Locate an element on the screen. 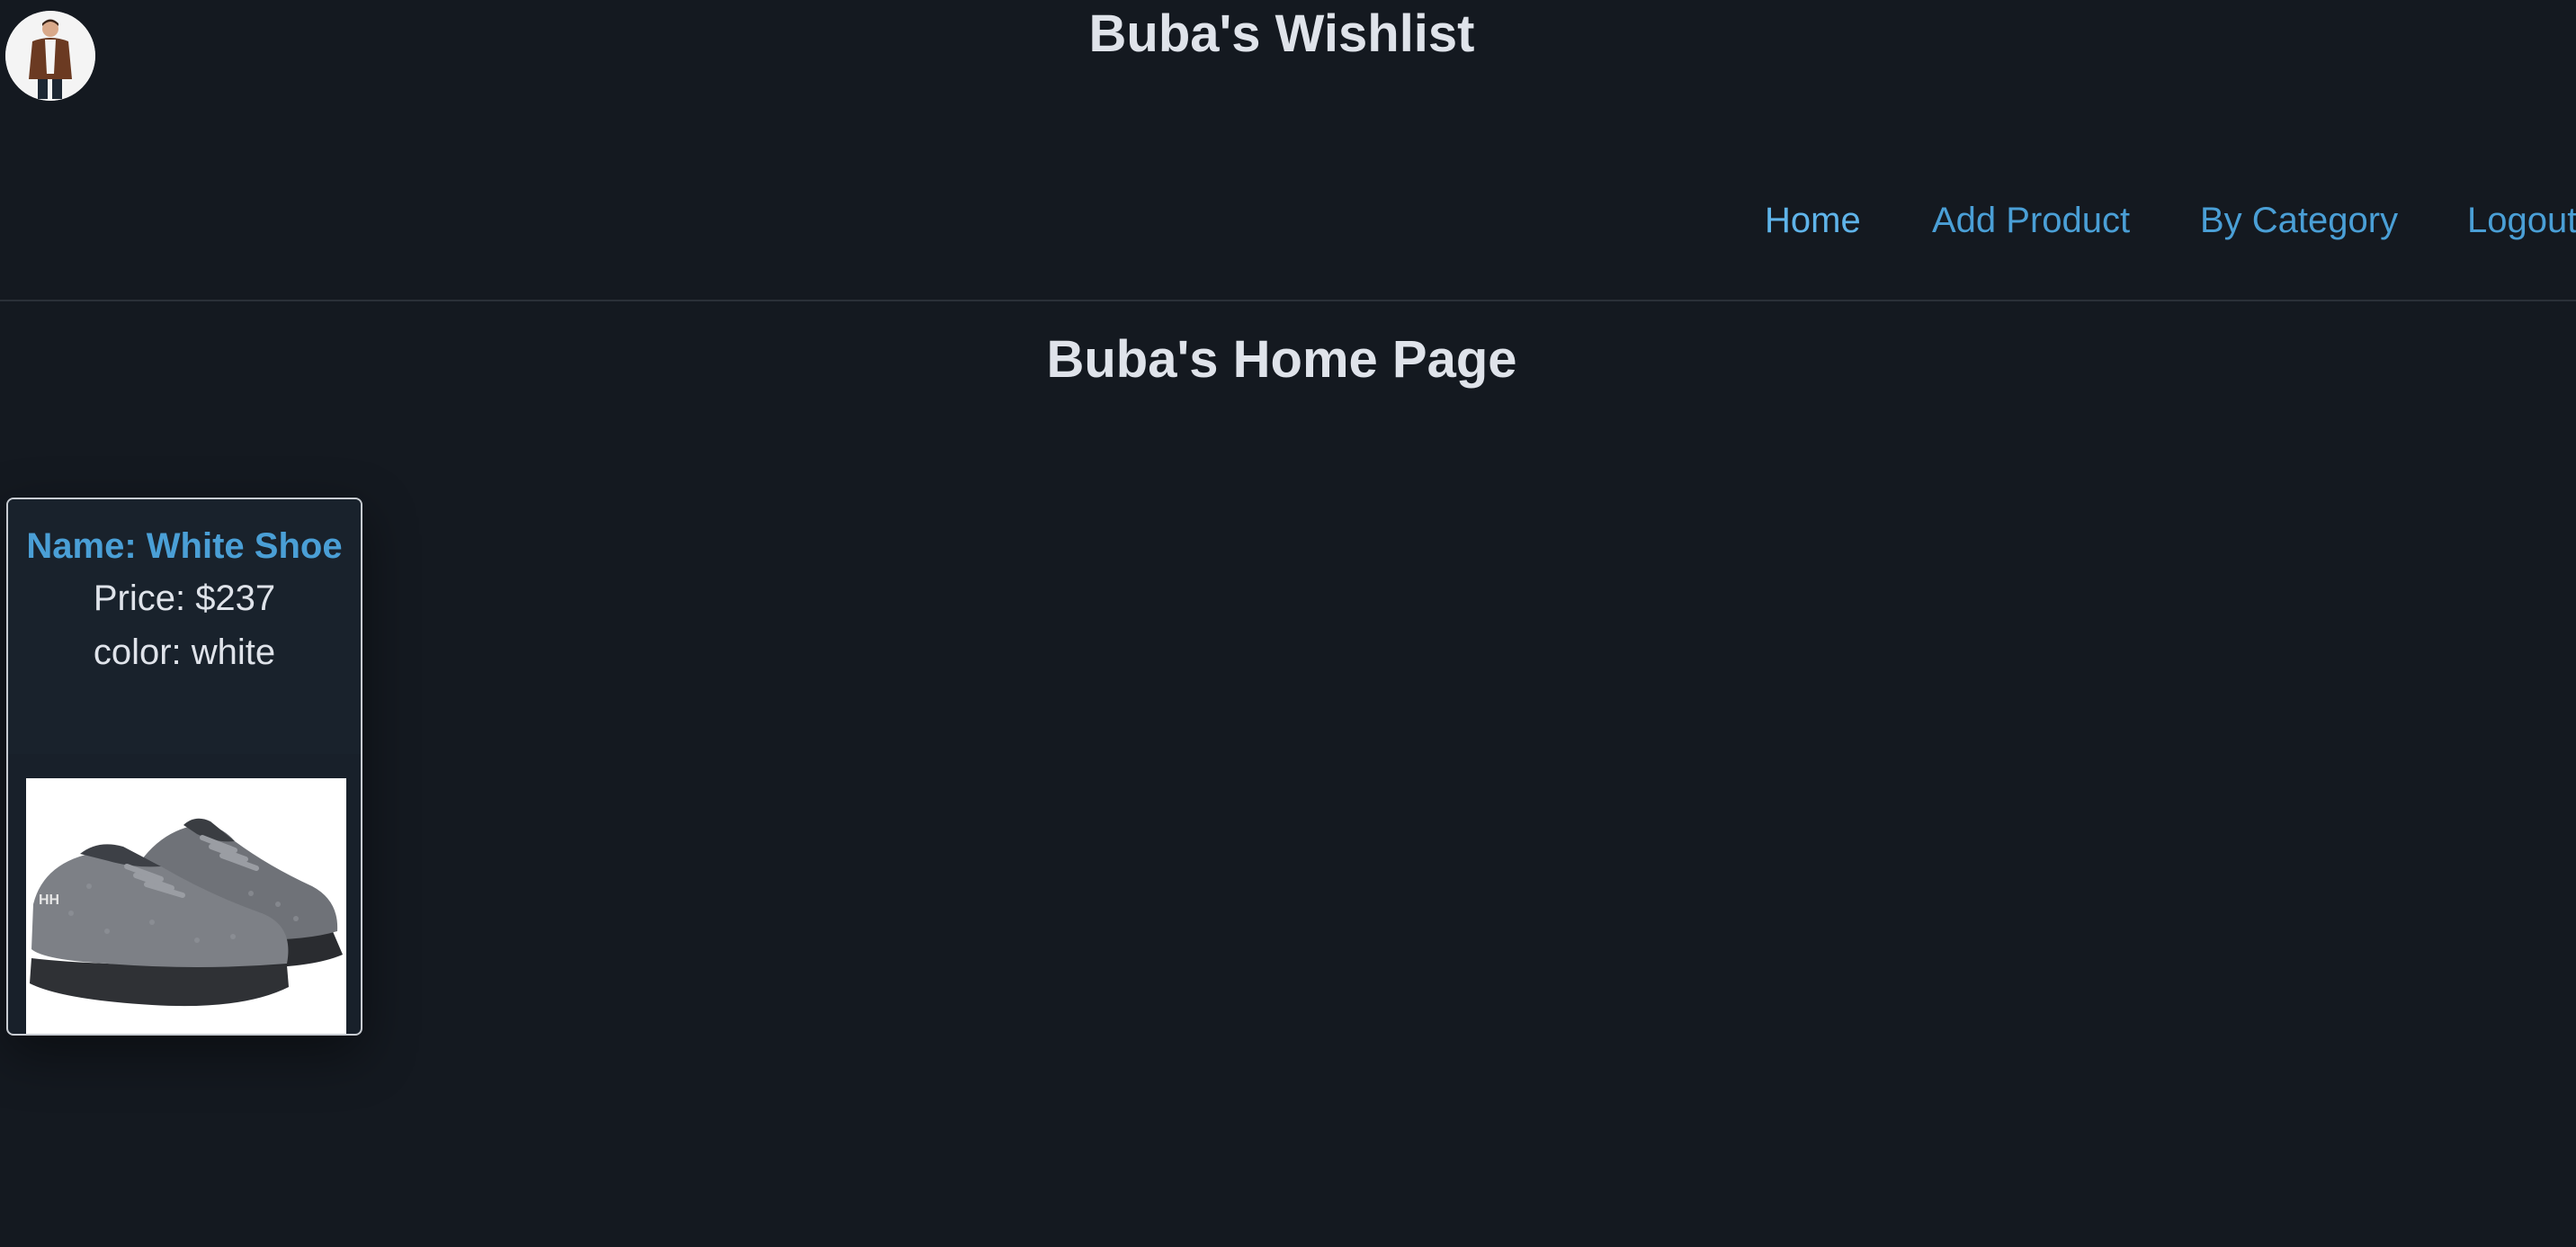 The height and width of the screenshot is (1247, 2576). product-image: HH is located at coordinates (186, 906).